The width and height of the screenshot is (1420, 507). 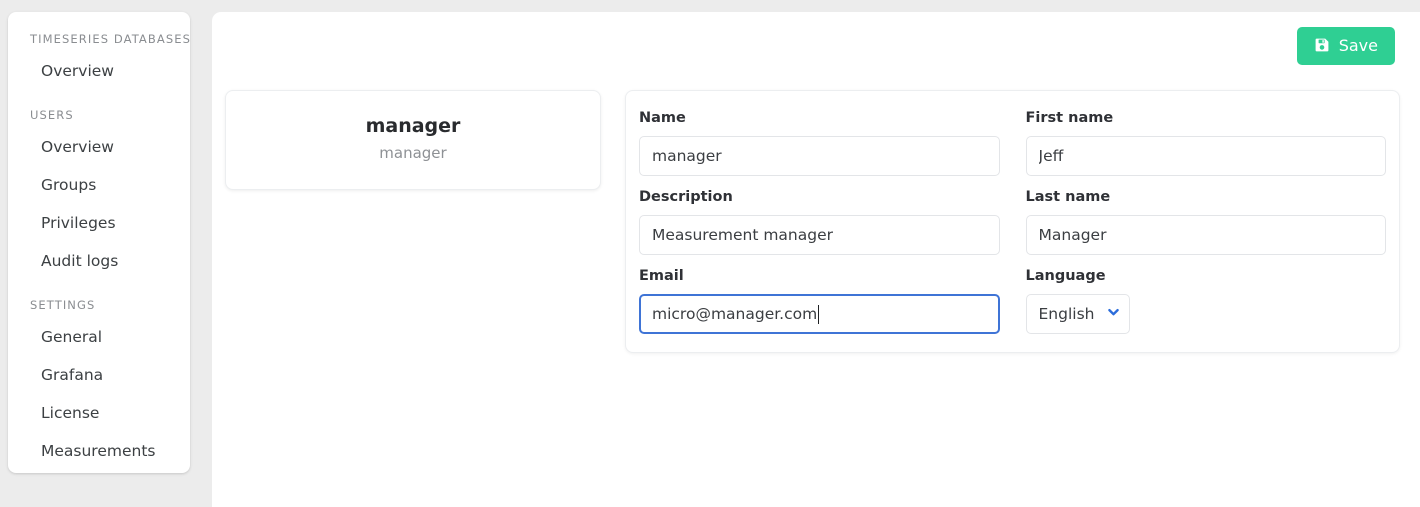 I want to click on field-label-first-name: First name, so click(x=1069, y=118).